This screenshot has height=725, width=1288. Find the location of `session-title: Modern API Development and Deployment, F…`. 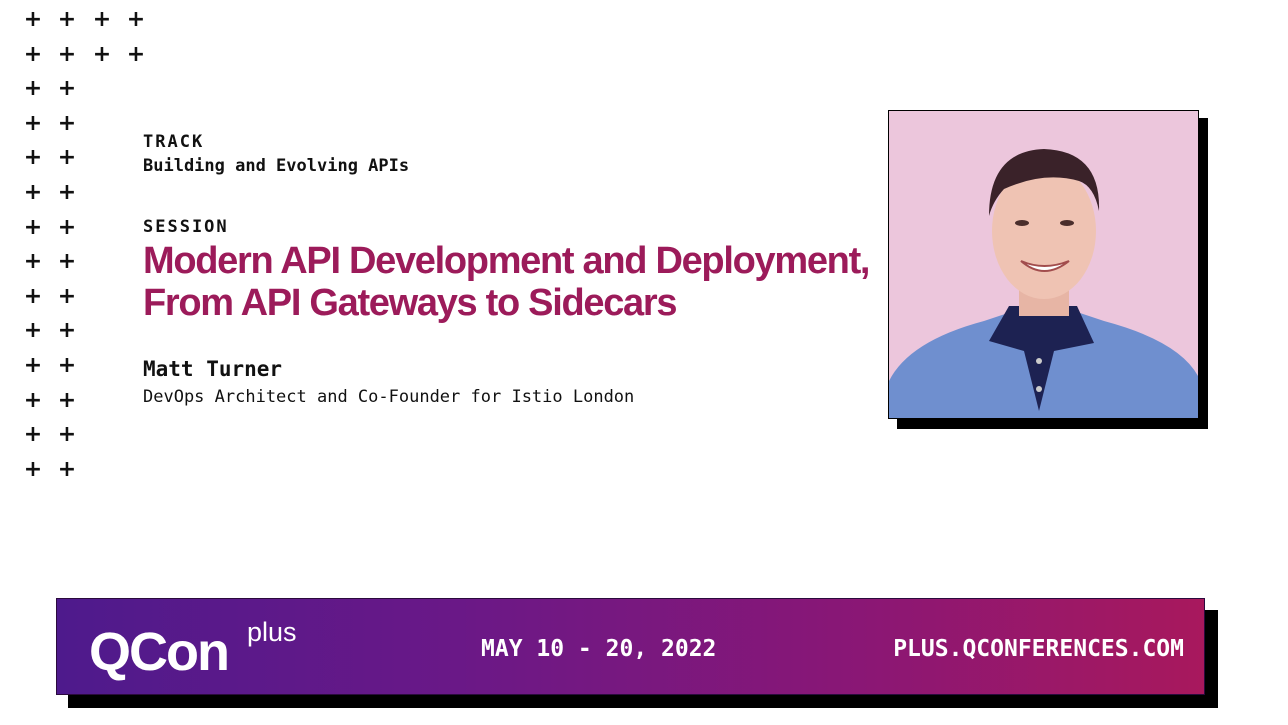

session-title: Modern API Development and Deployment, F… is located at coordinates (523, 282).